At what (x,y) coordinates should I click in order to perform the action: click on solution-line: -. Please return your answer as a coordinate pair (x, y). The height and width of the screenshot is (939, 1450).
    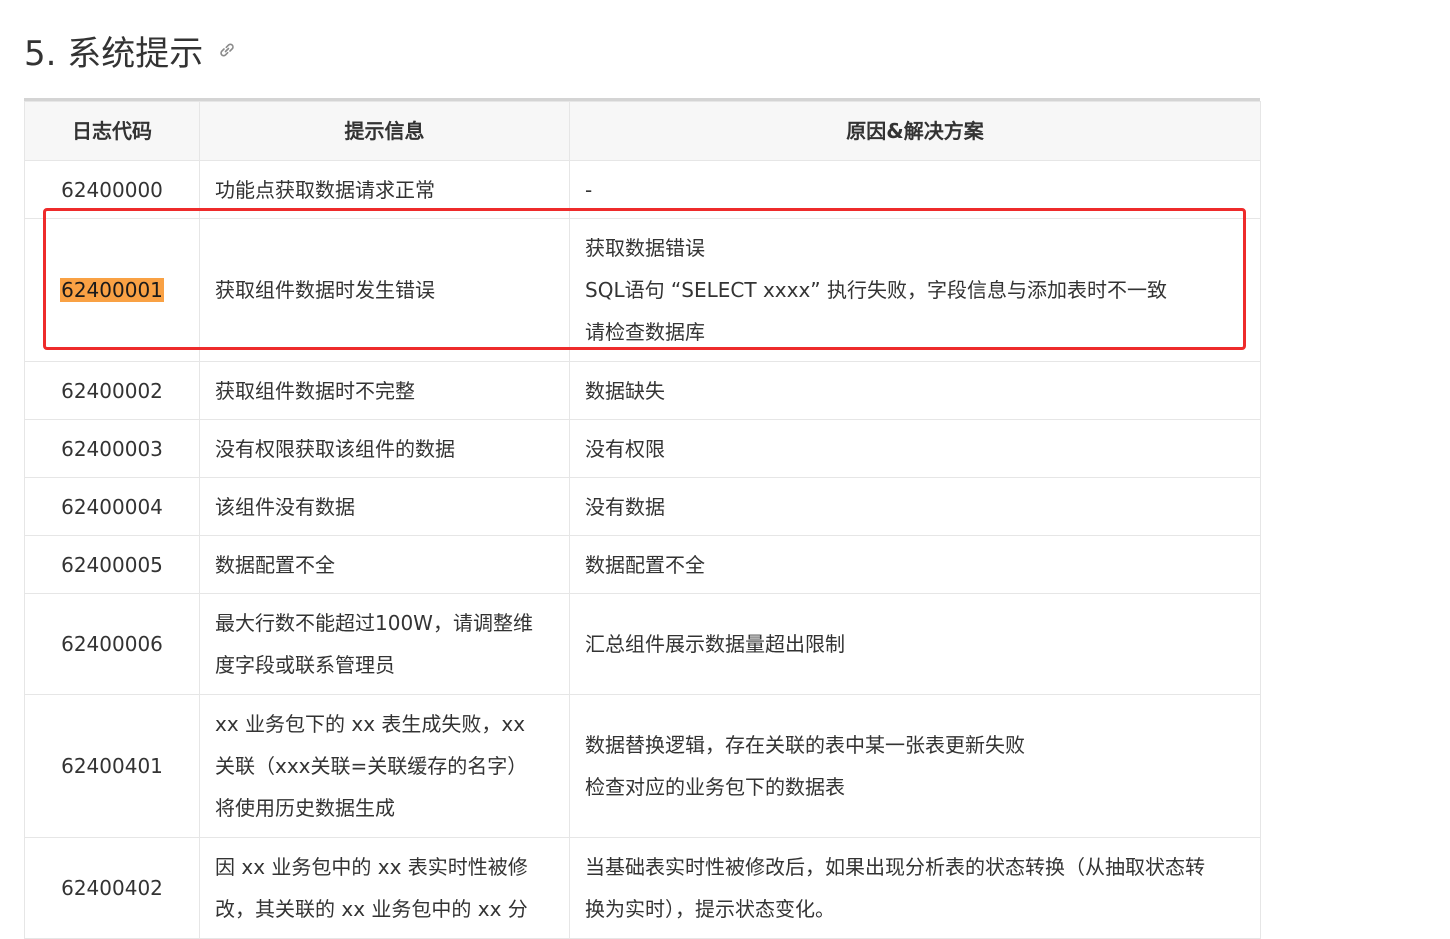
    Looking at the image, I should click on (589, 189).